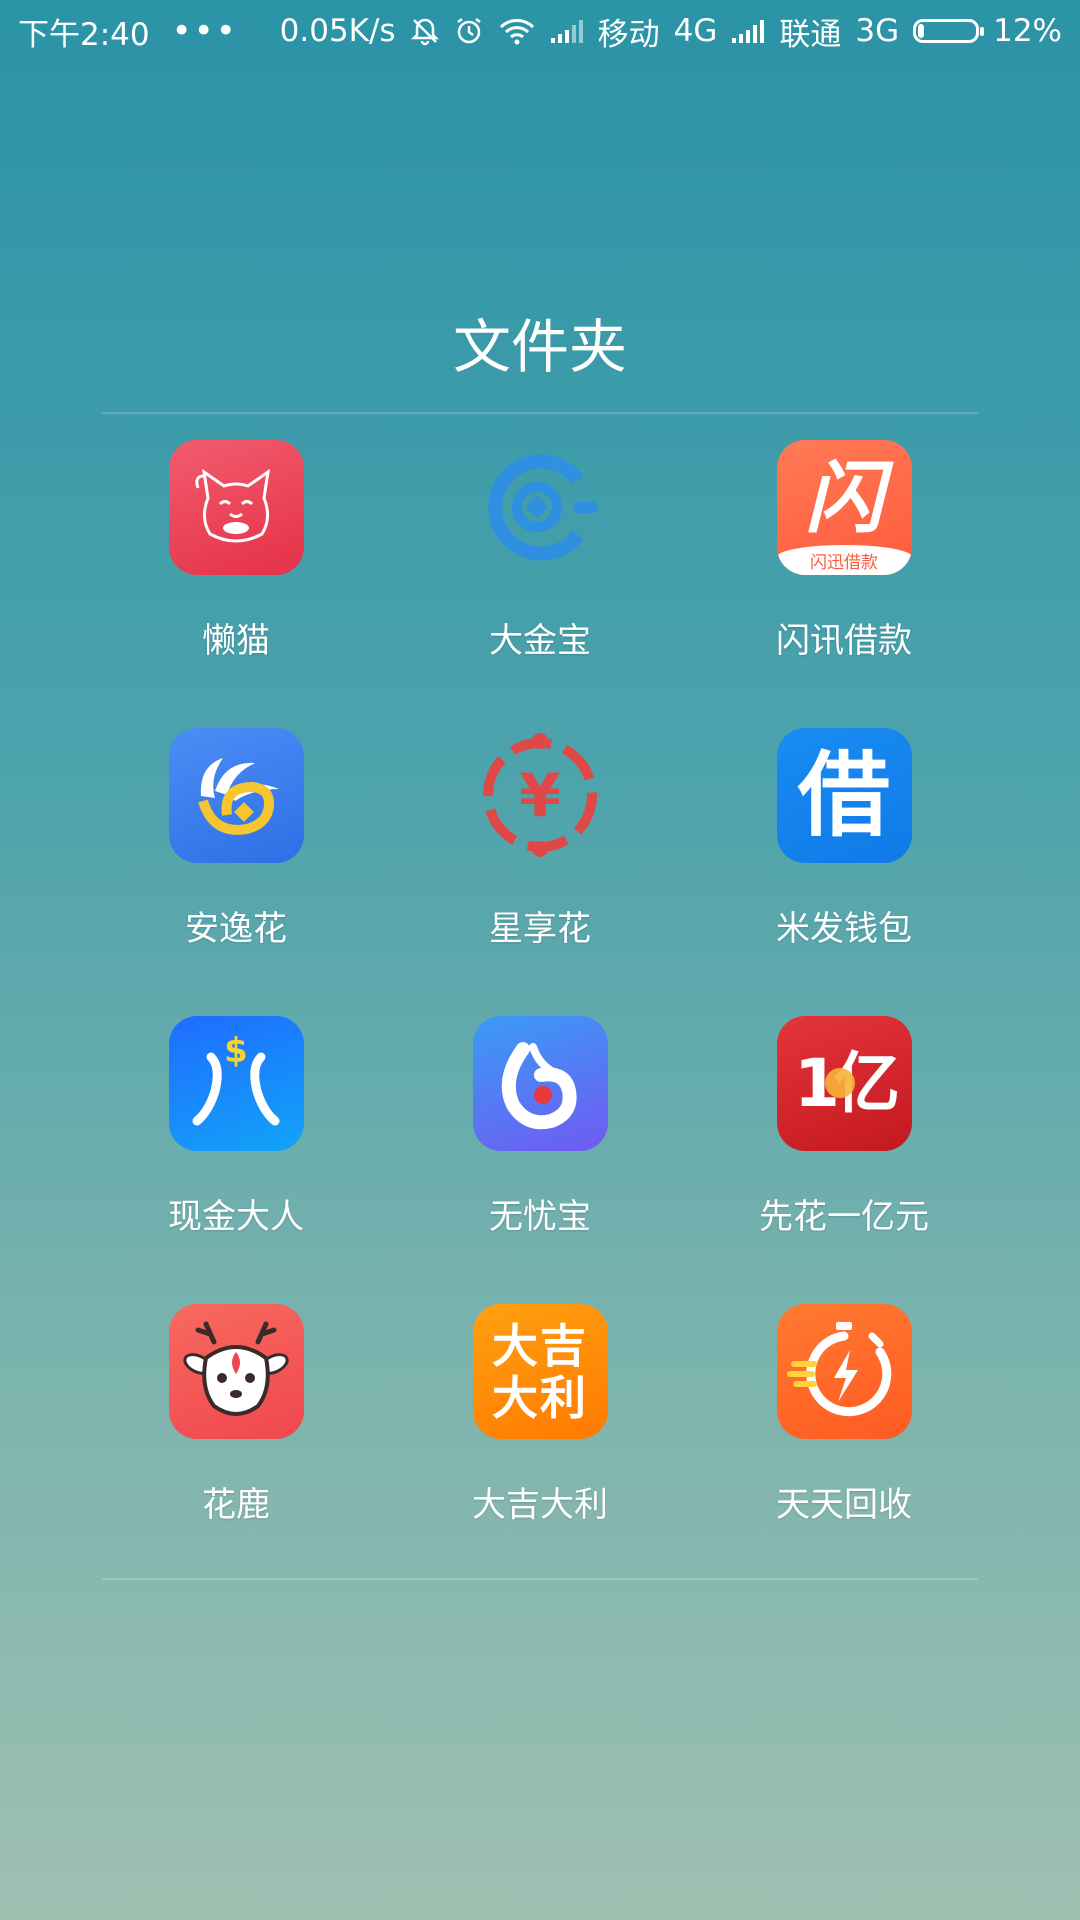 This screenshot has height=1920, width=1080. What do you see at coordinates (236, 795) in the screenshot?
I see `petal-coin-icon` at bounding box center [236, 795].